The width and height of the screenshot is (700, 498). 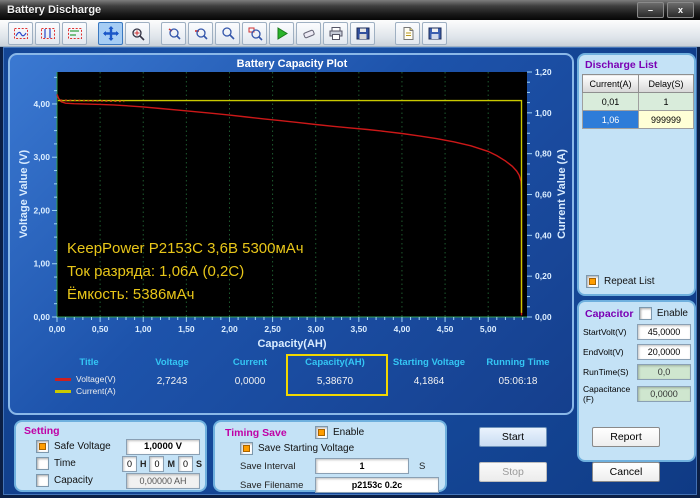 I want to click on zoom-tool-button, so click(x=137, y=33).